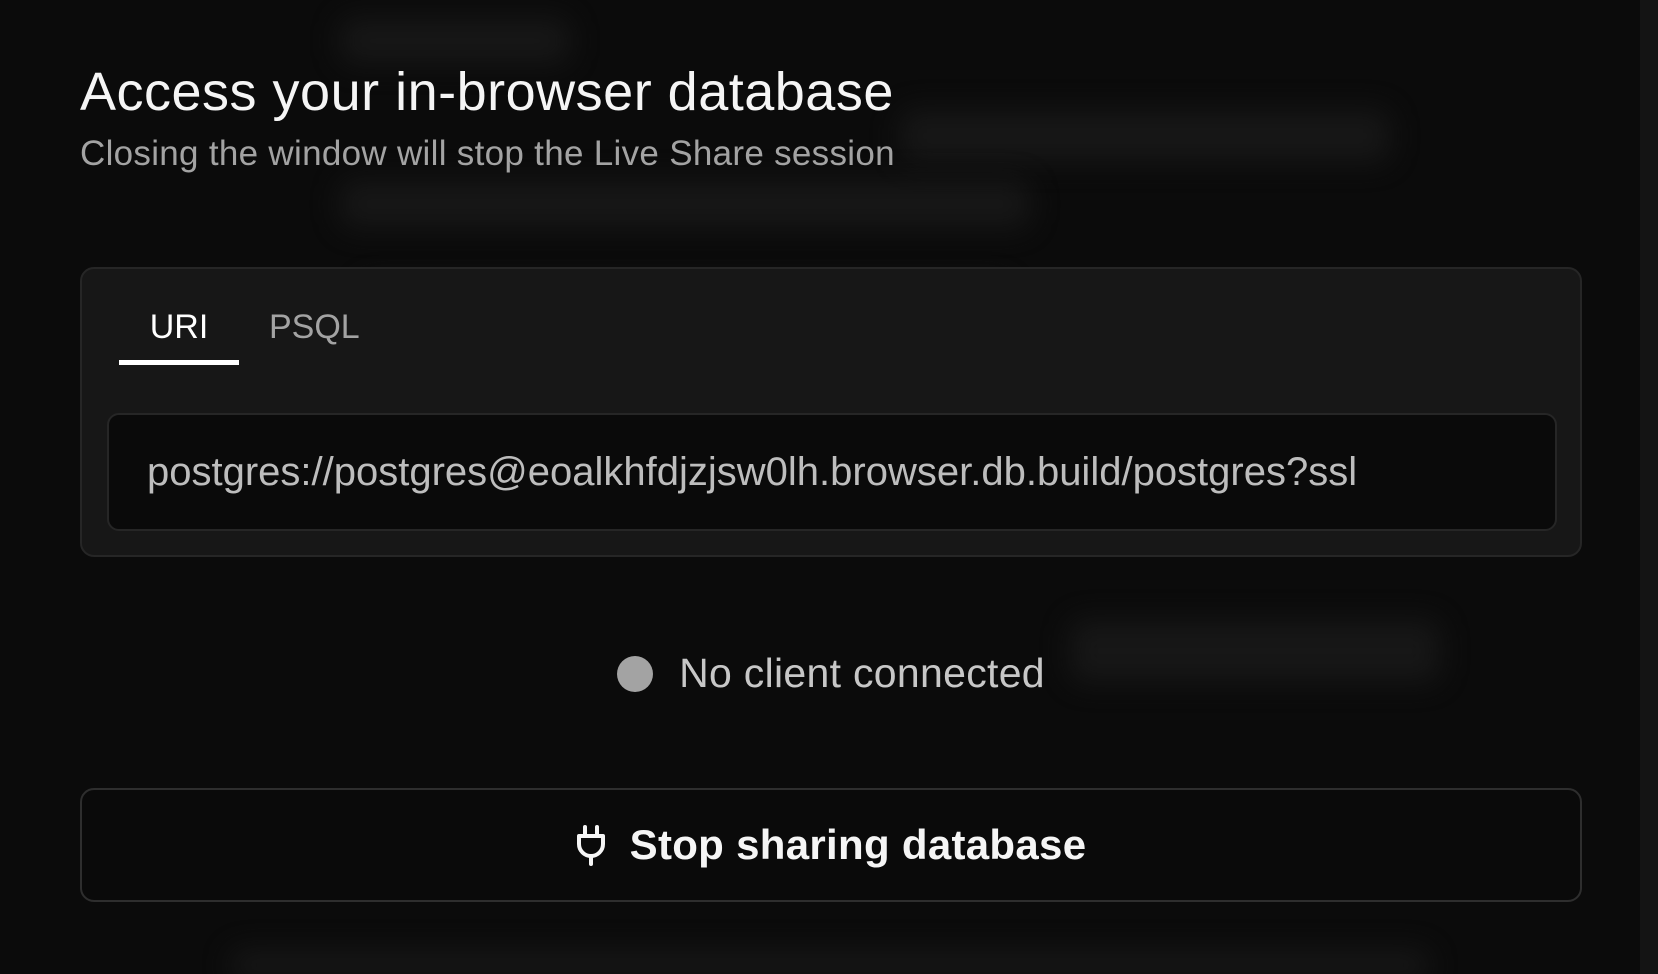  Describe the element at coordinates (591, 845) in the screenshot. I see `plug-icon` at that location.